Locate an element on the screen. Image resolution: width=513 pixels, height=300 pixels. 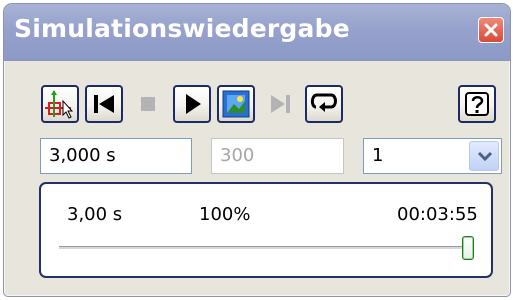
close-icon is located at coordinates (491, 30).